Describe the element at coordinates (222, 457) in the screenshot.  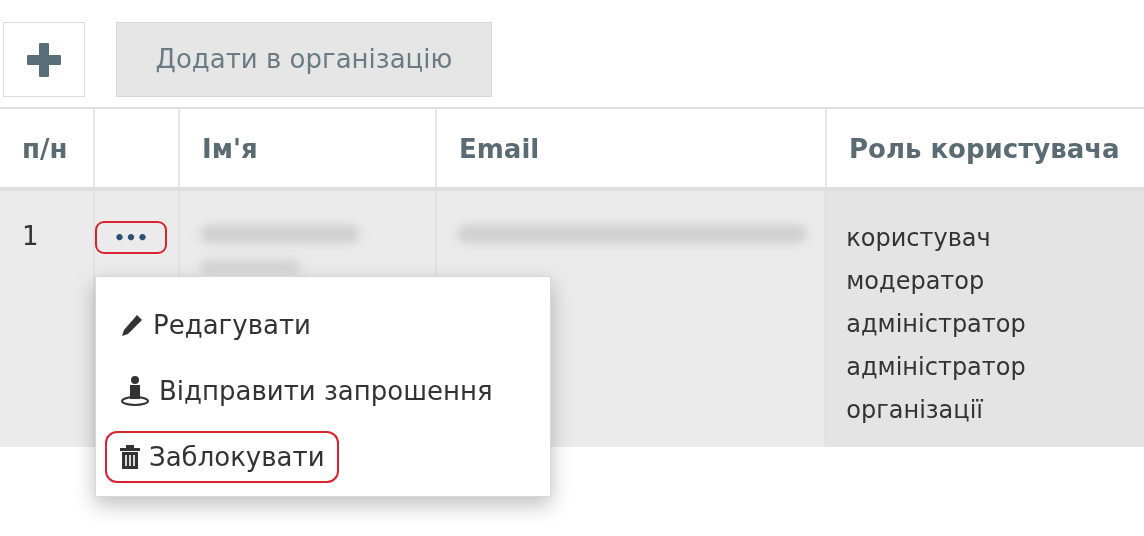
I see `menu-item: Заблокувати` at that location.